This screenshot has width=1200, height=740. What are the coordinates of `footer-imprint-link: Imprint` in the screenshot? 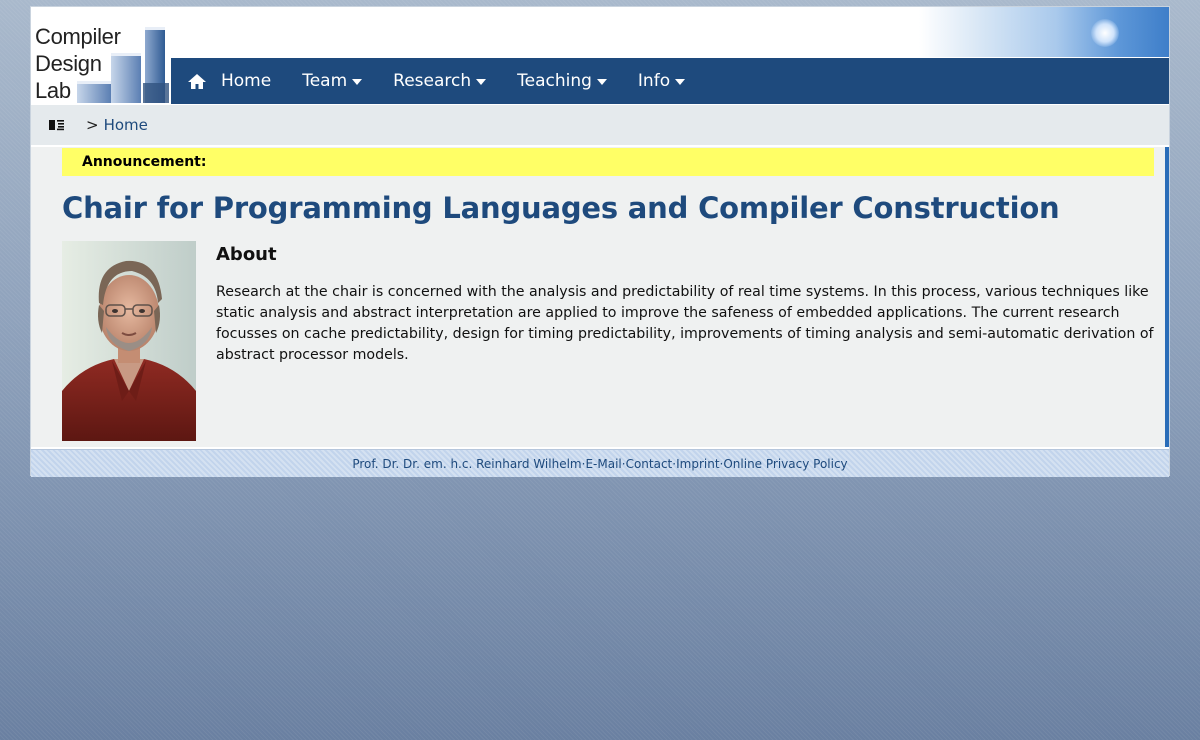 It's located at (697, 464).